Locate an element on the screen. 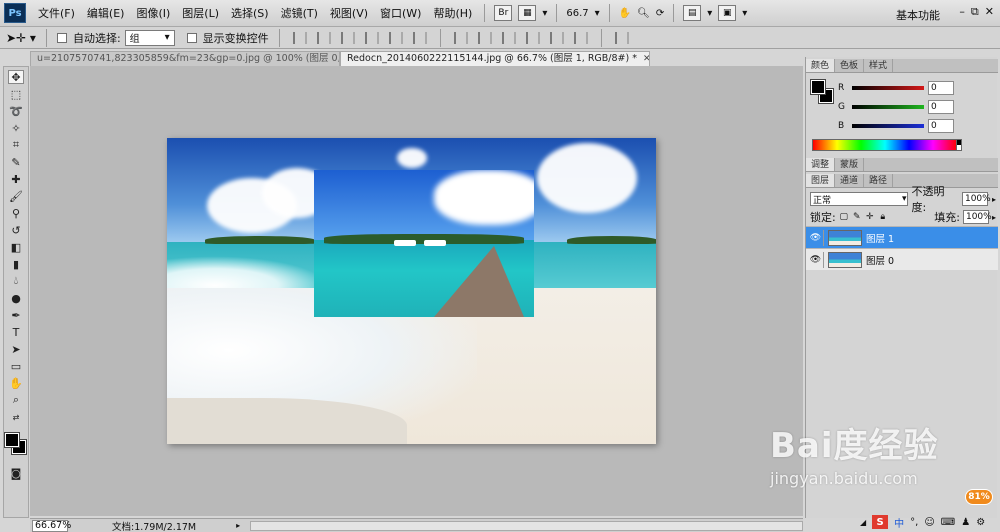 The width and height of the screenshot is (1000, 532). layer-1-image is located at coordinates (424, 243).